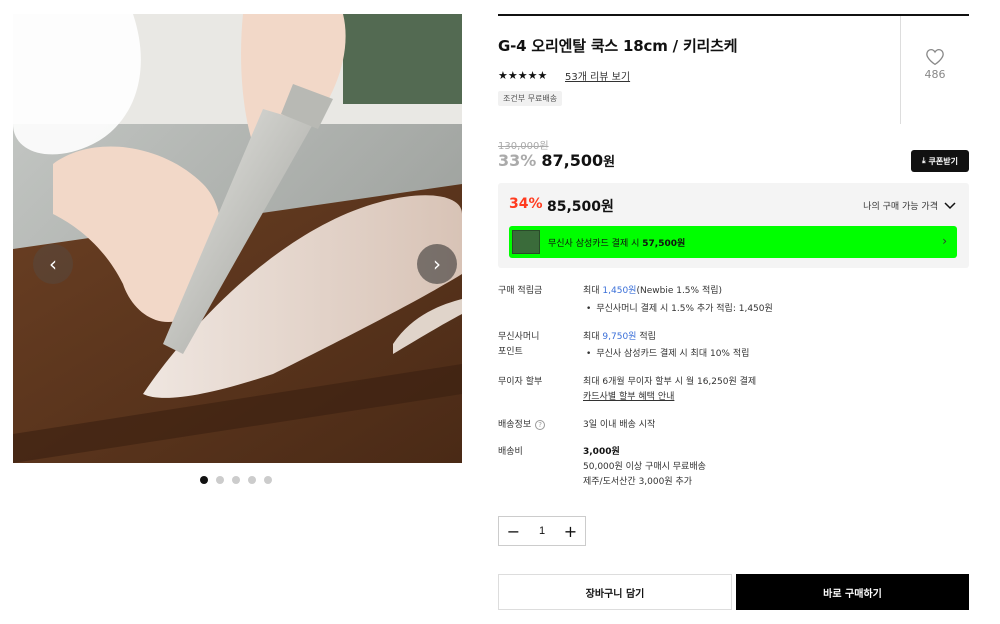 This screenshot has width=1000, height=624. I want to click on card-benefit-banner: 무신사 삼성카드 결제 시 57,500원 ›, so click(733, 242).